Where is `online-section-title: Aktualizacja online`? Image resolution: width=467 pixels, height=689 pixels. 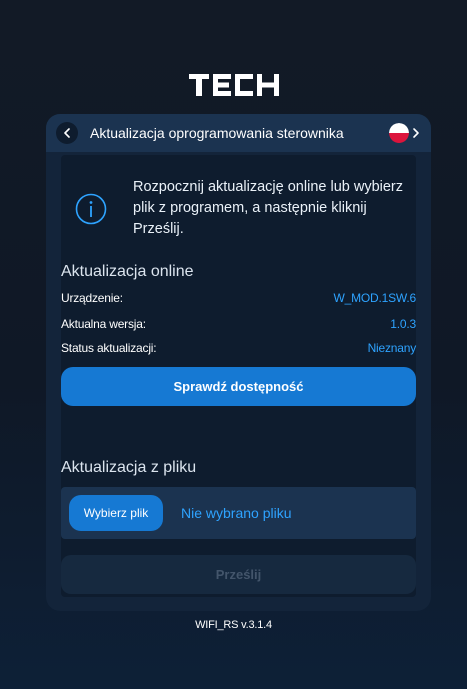
online-section-title: Aktualizacja online is located at coordinates (127, 271).